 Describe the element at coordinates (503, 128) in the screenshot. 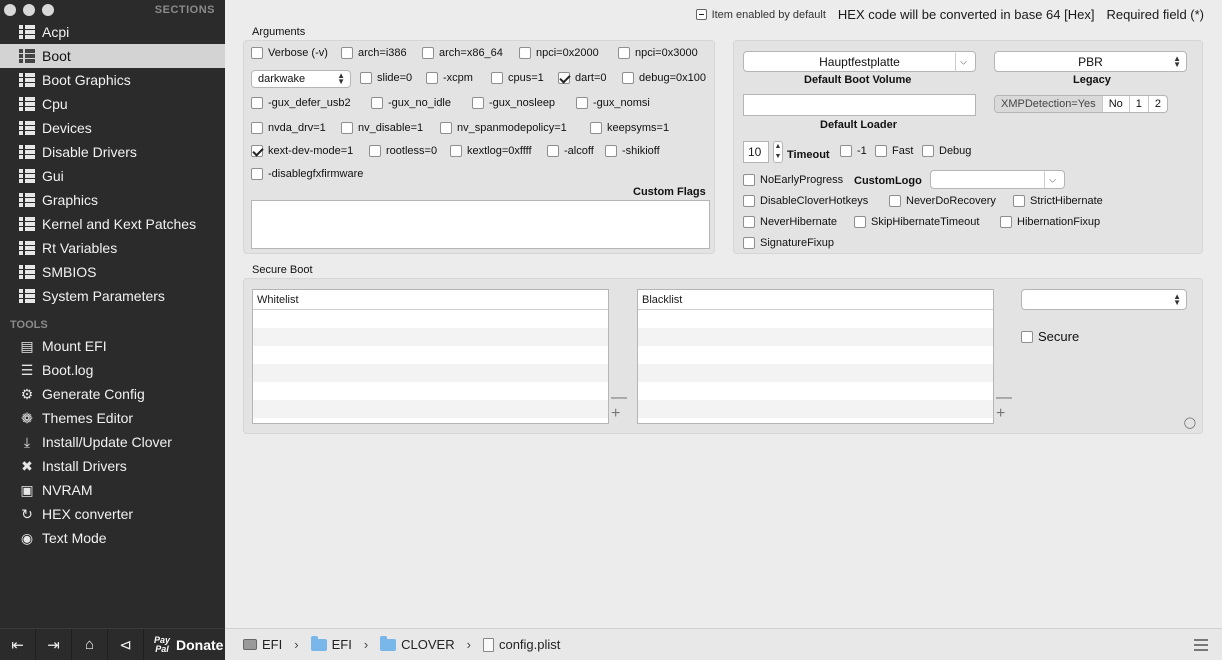

I see `checkbox-nv-spanmodepolicy: nv_spanmodepolicy=1` at that location.